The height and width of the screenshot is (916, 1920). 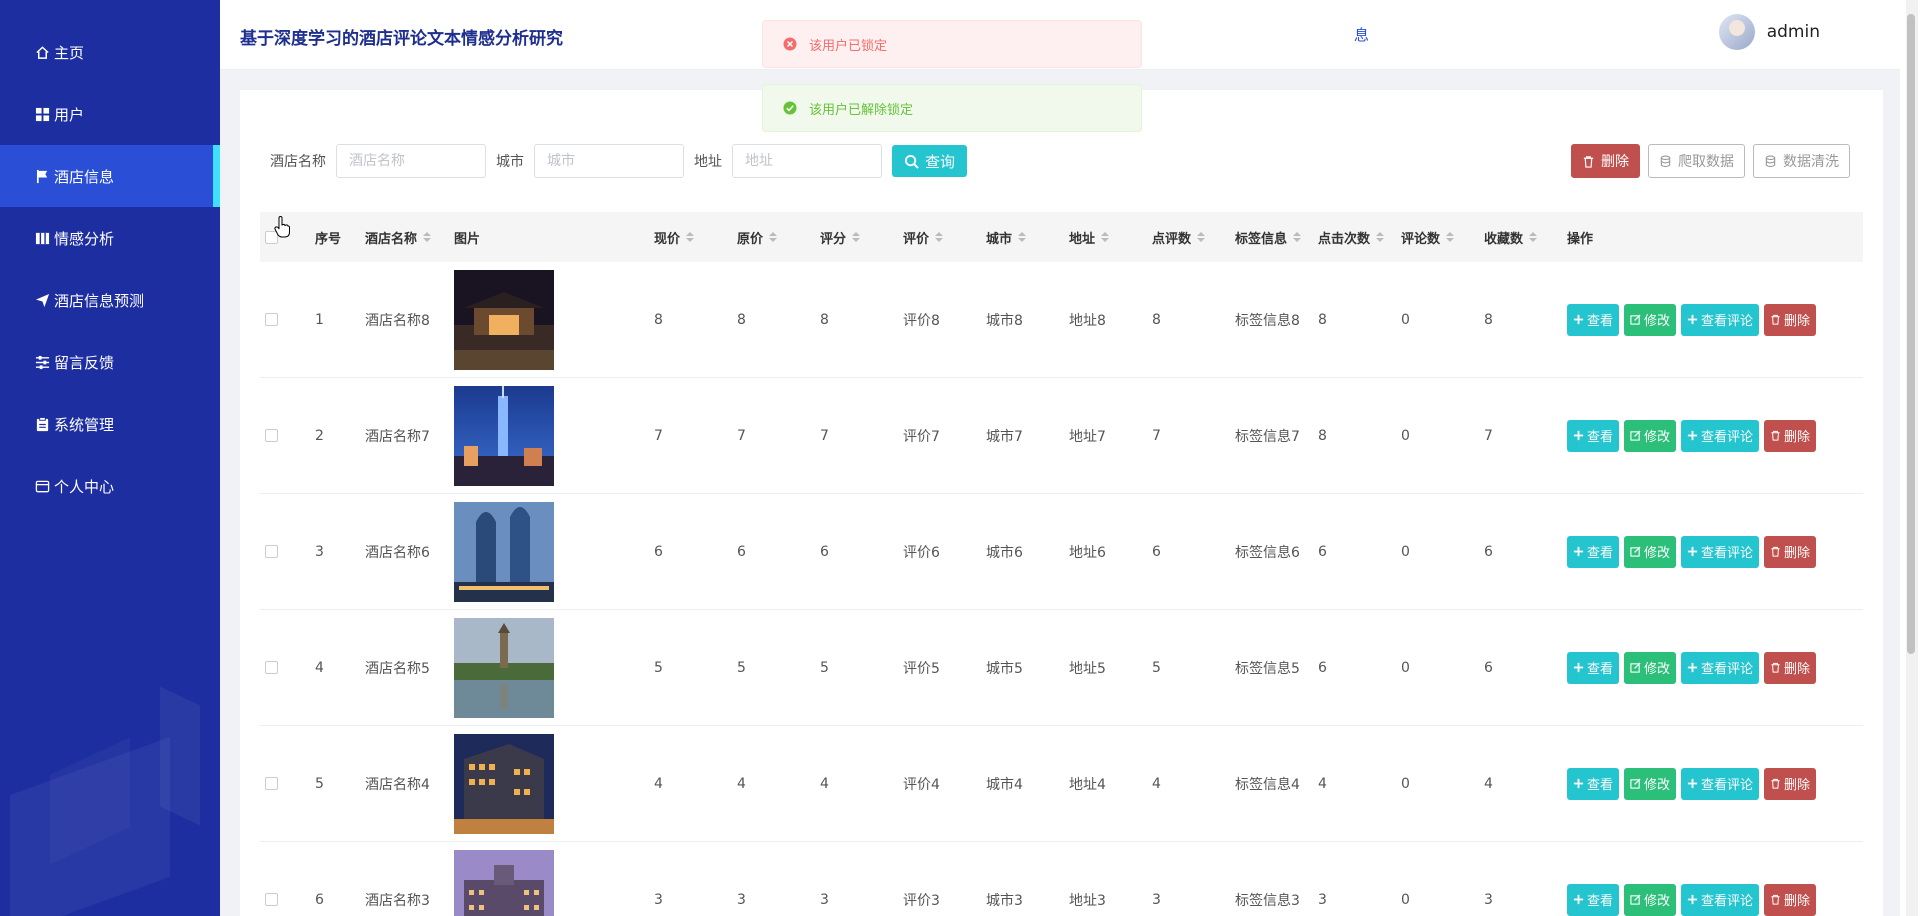 I want to click on address-input, so click(x=807, y=161).